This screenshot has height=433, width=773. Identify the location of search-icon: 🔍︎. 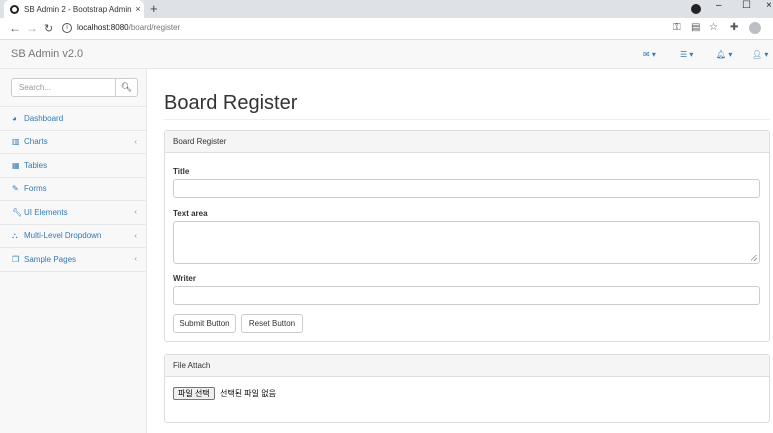
(126, 87).